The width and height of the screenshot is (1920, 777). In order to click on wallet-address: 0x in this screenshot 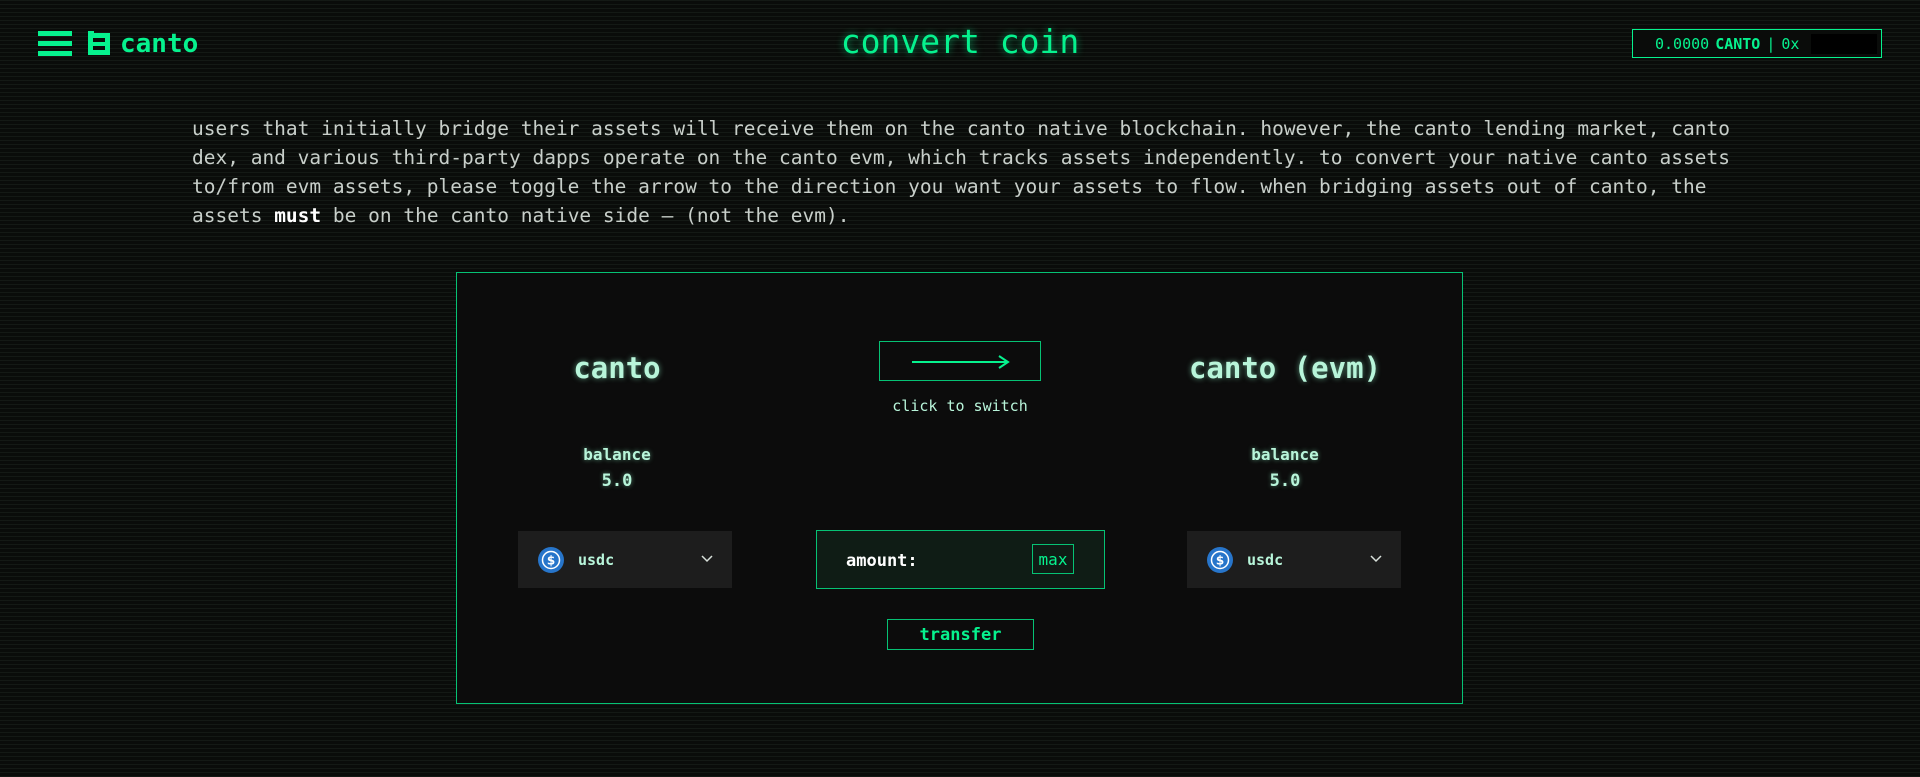, I will do `click(1790, 43)`.